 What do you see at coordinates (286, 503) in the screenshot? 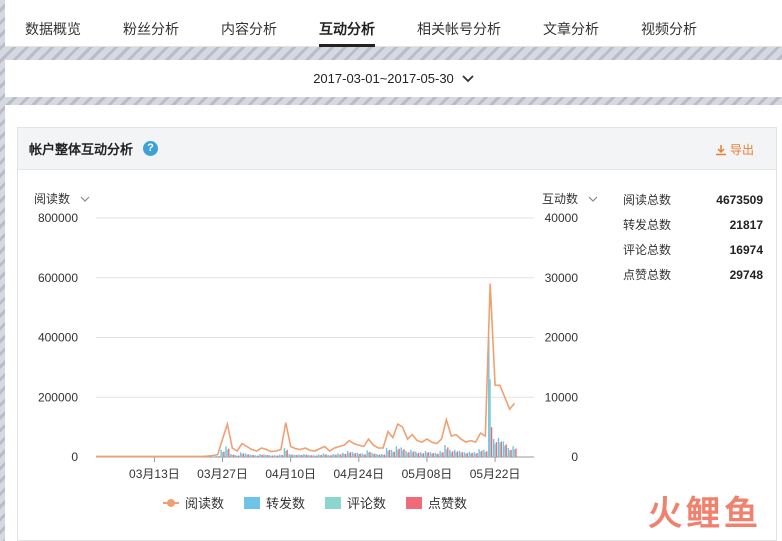
I see `legend-label: 转发数` at bounding box center [286, 503].